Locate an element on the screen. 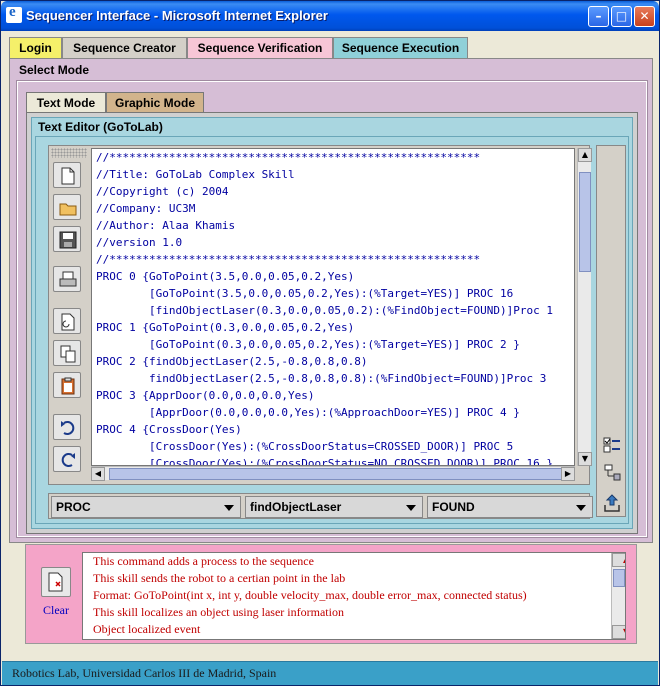 Image resolution: width=660 pixels, height=686 pixels. clear-document-icon is located at coordinates (55, 582).